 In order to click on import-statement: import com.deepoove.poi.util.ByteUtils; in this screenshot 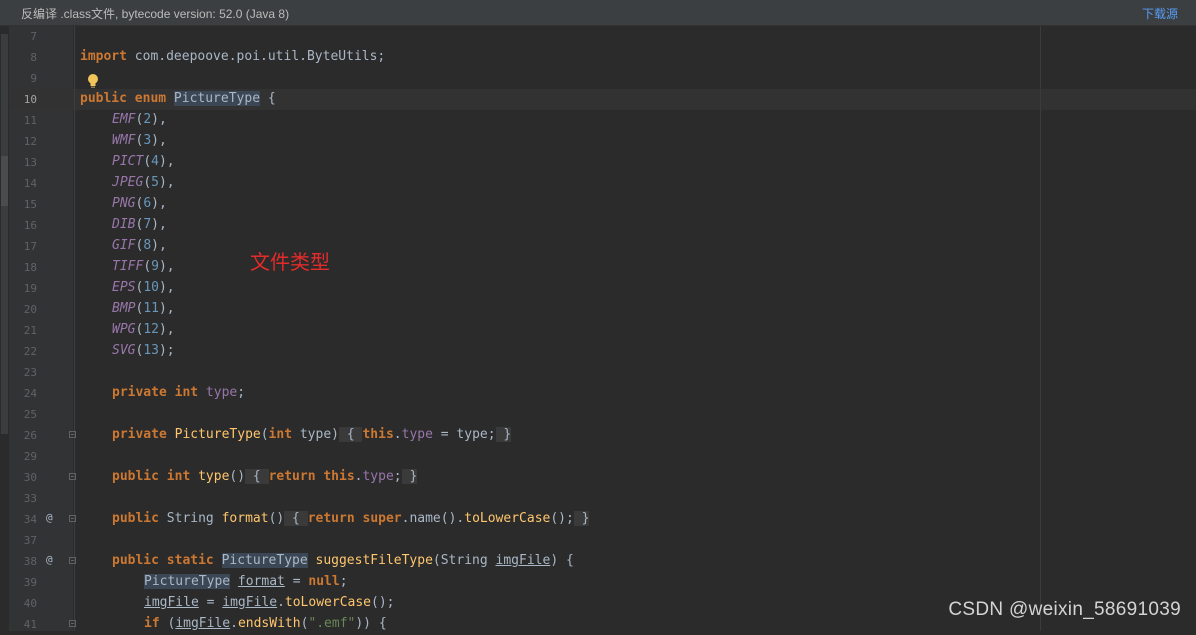, I will do `click(232, 56)`.